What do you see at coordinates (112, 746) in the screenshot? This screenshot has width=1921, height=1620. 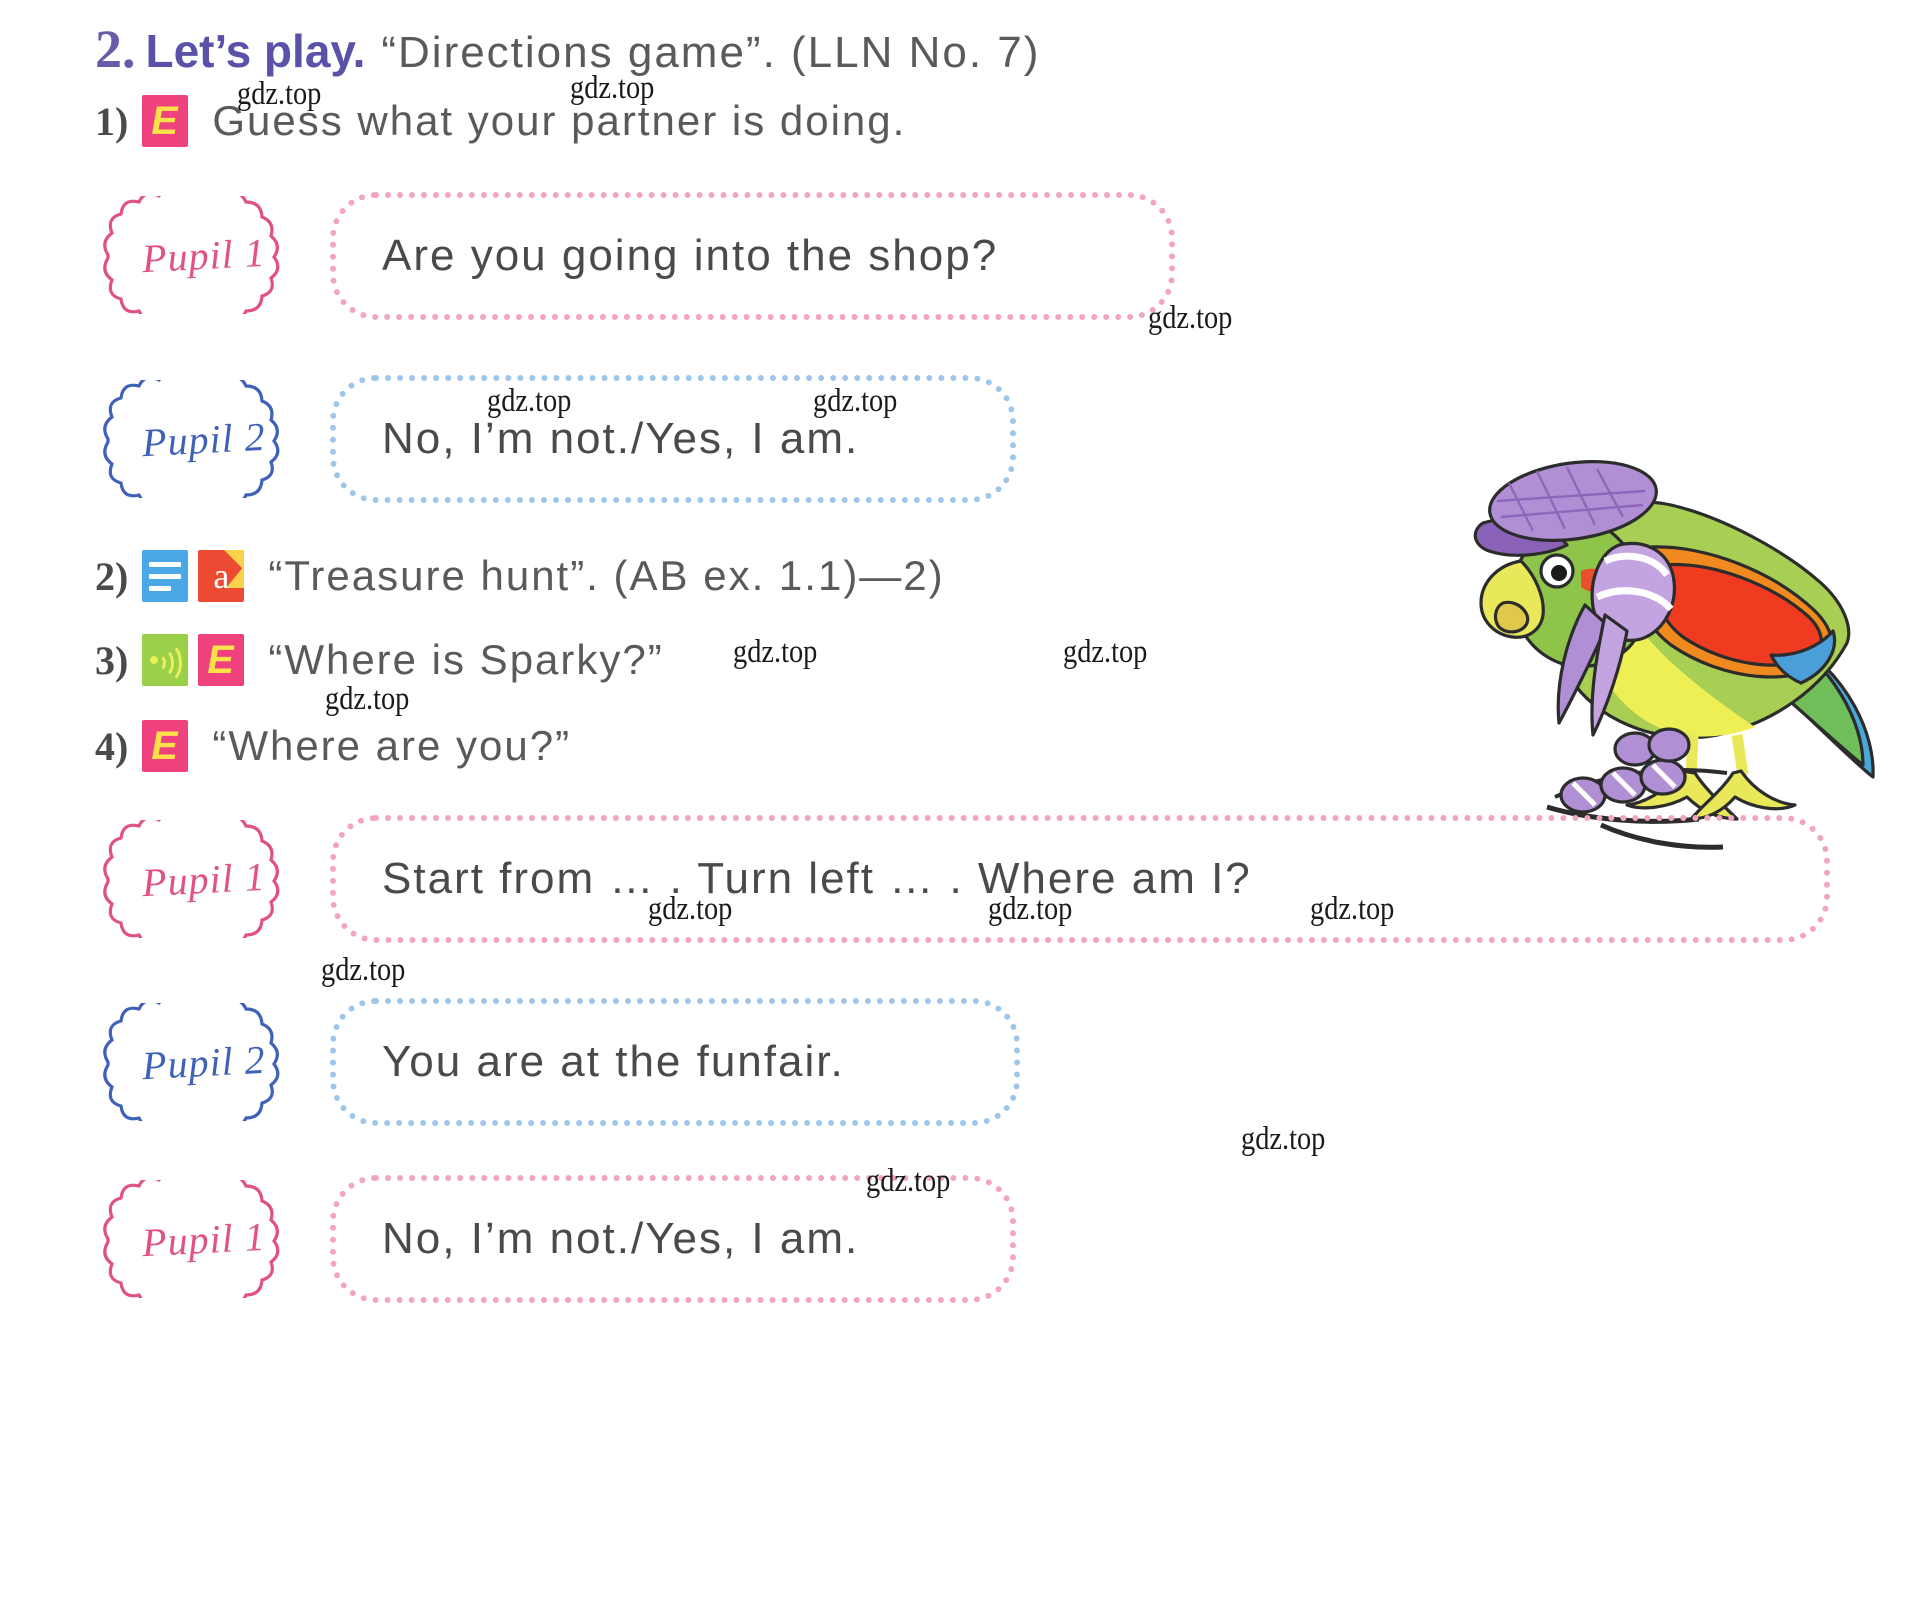 I see `task-index-4: 4)` at bounding box center [112, 746].